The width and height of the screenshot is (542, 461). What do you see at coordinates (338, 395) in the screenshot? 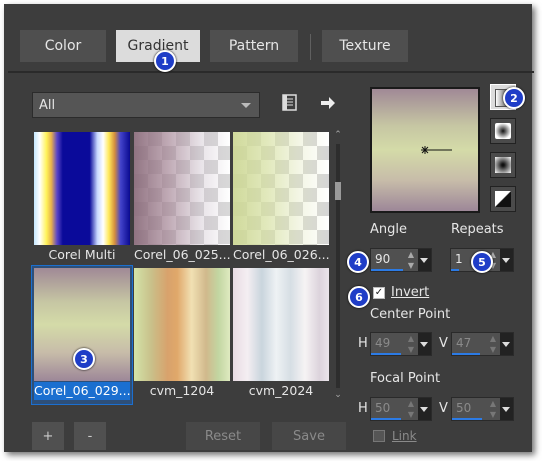
I see `scroll-down-icon: ⌄` at bounding box center [338, 395].